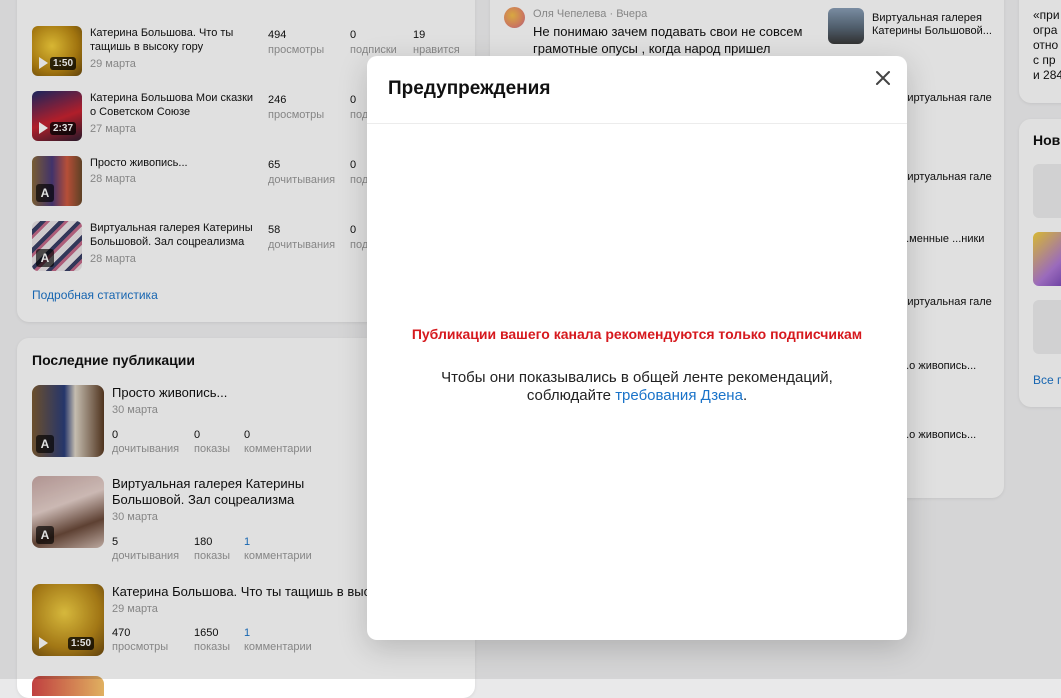 The width and height of the screenshot is (1061, 698). I want to click on thumbnail, so click(68, 686).